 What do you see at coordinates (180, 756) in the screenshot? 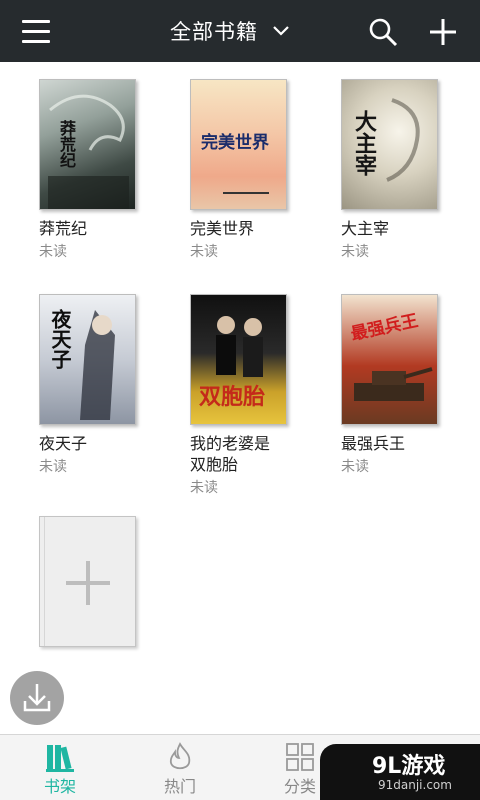
I see `fire-icon` at bounding box center [180, 756].